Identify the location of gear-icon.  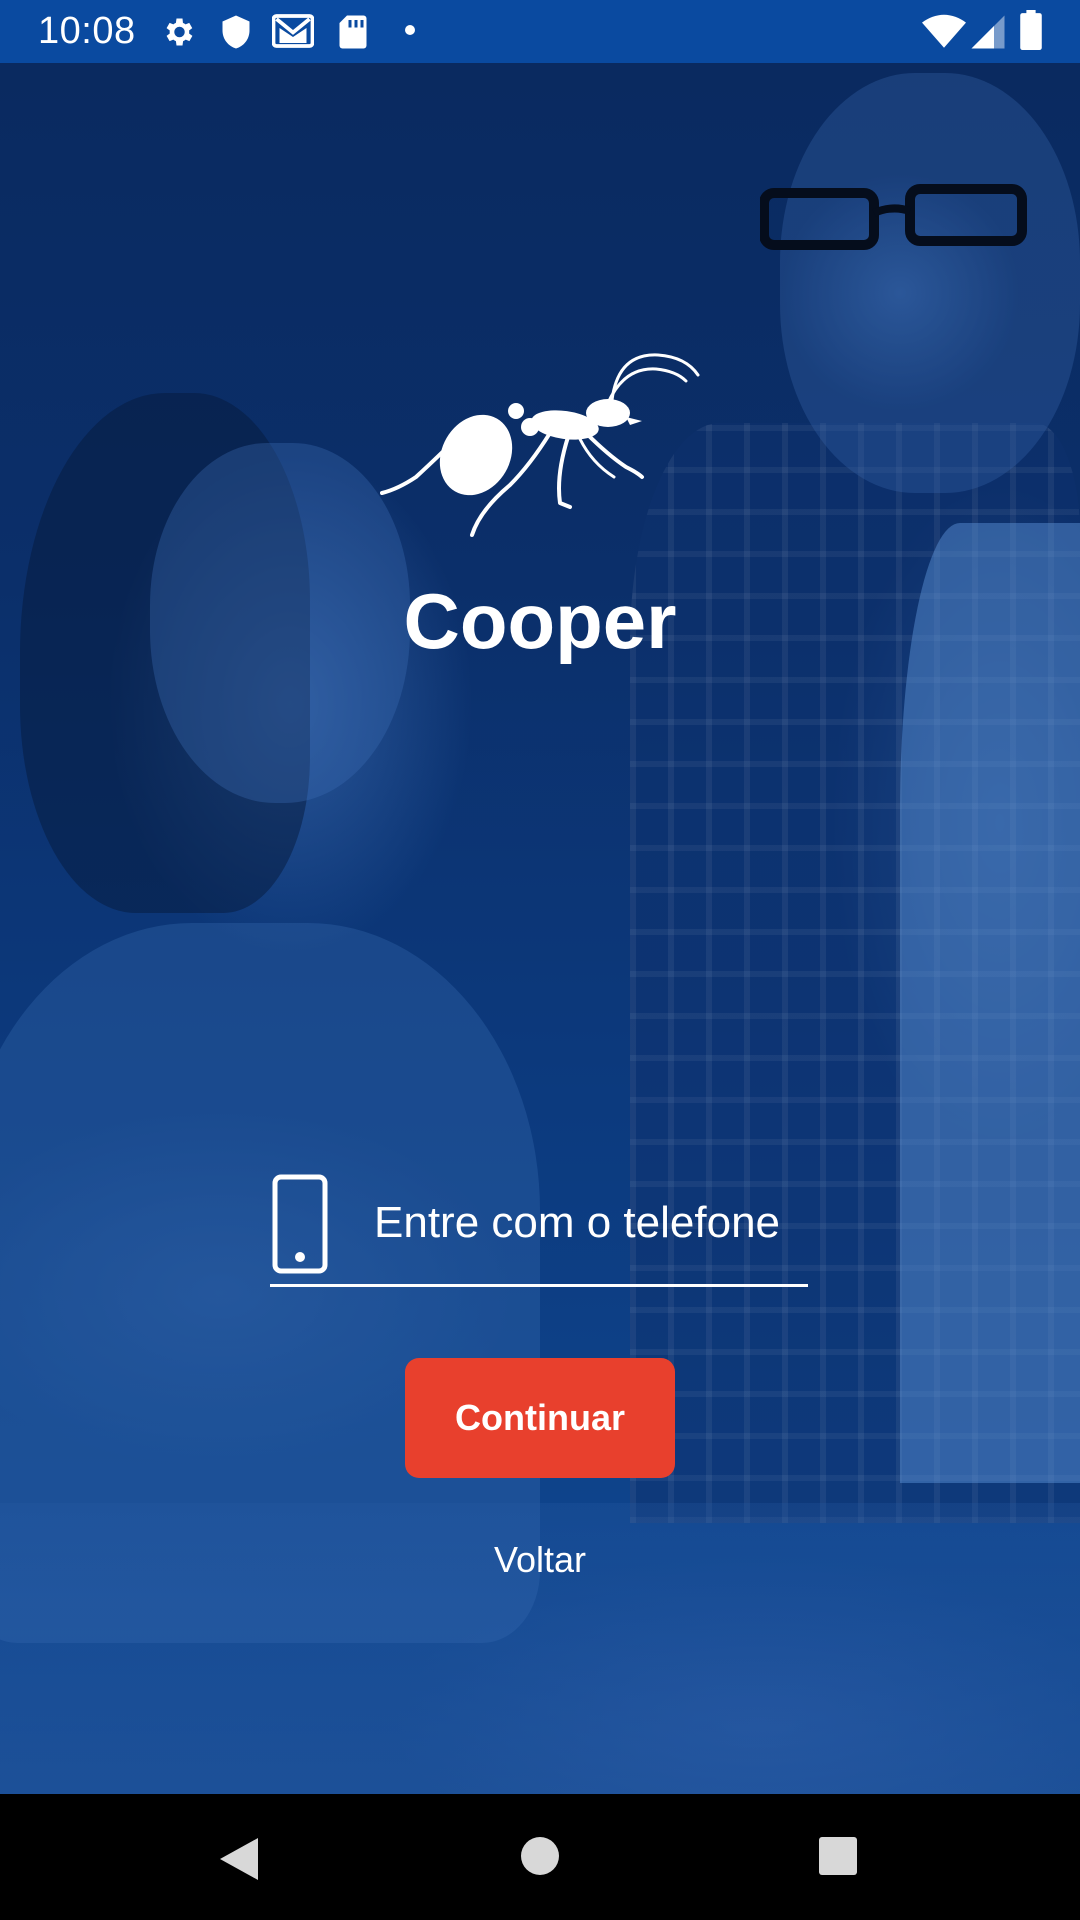
(179, 32).